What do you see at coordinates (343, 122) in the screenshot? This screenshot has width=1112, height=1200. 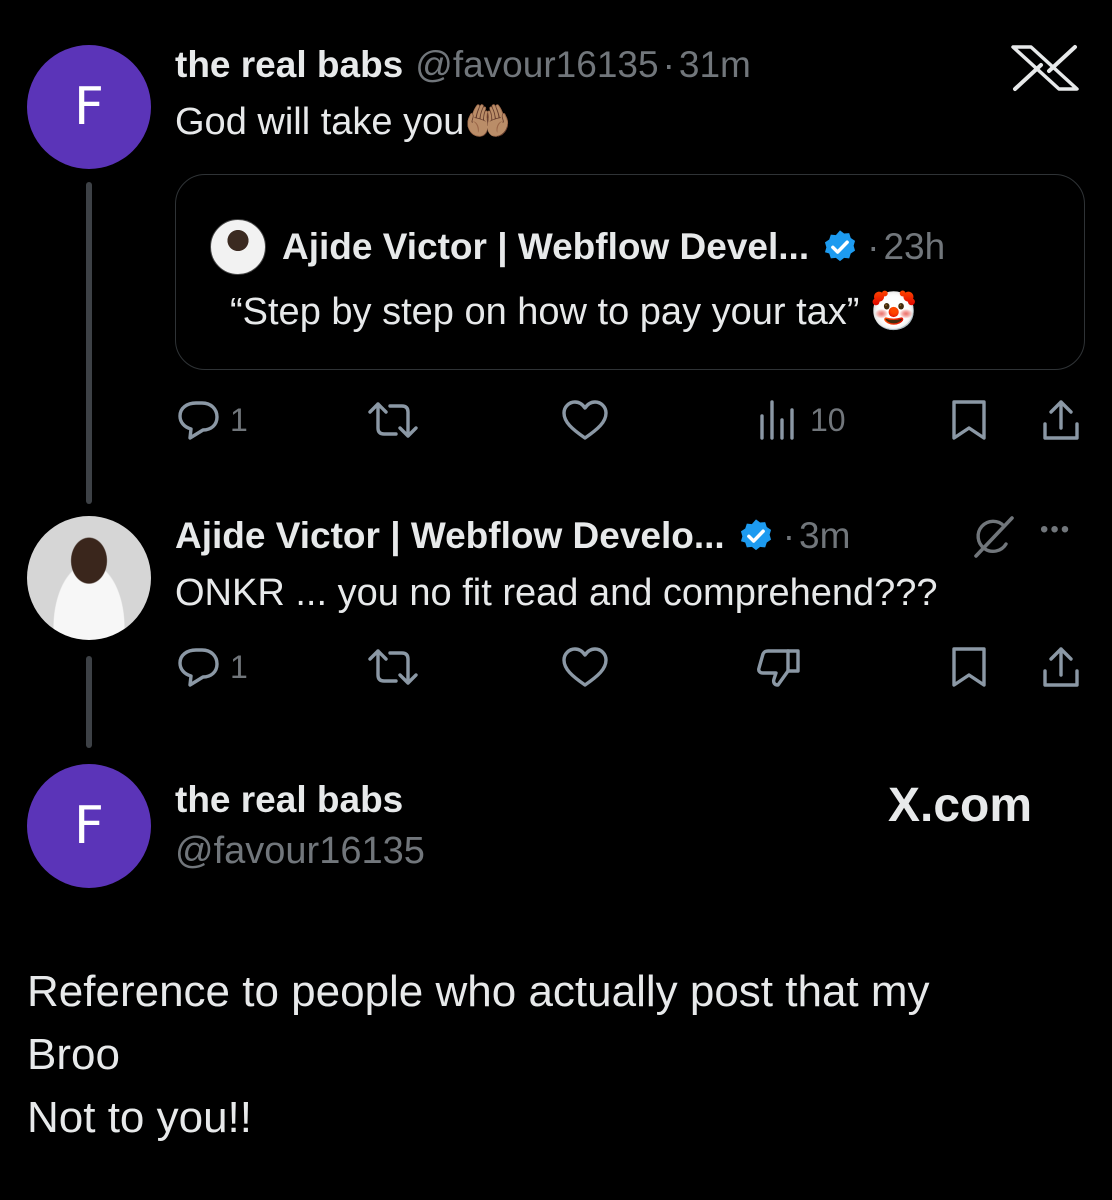 I see `tweet-text: God will take you🤲🏽` at bounding box center [343, 122].